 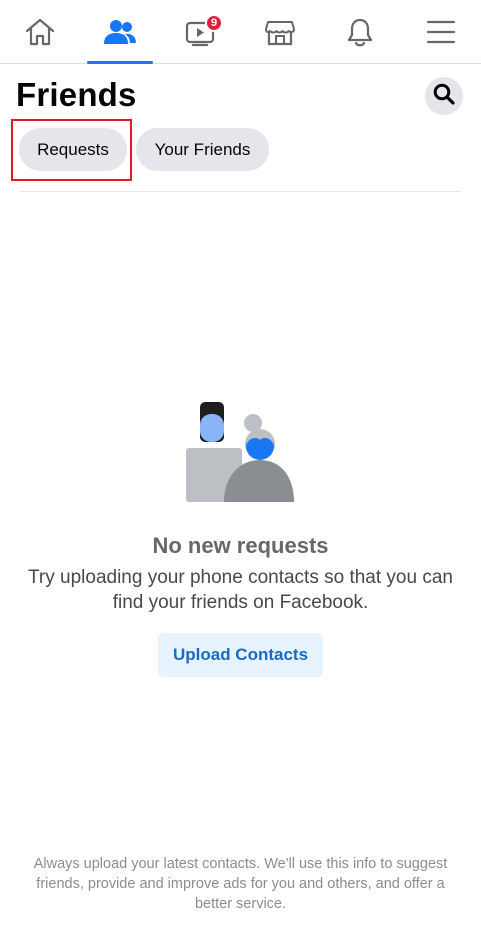 What do you see at coordinates (240, 453) in the screenshot?
I see `no-requests-illustration` at bounding box center [240, 453].